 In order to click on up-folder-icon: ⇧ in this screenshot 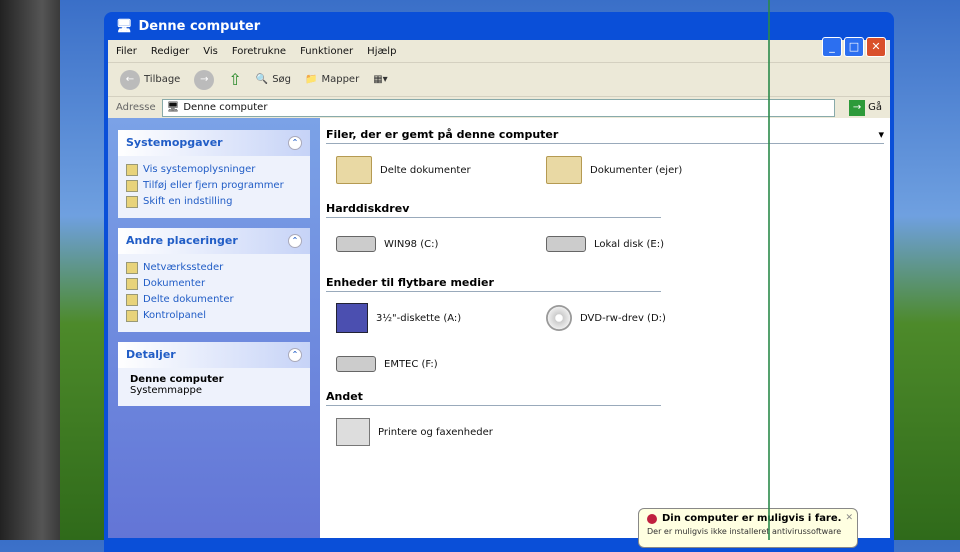, I will do `click(235, 79)`.